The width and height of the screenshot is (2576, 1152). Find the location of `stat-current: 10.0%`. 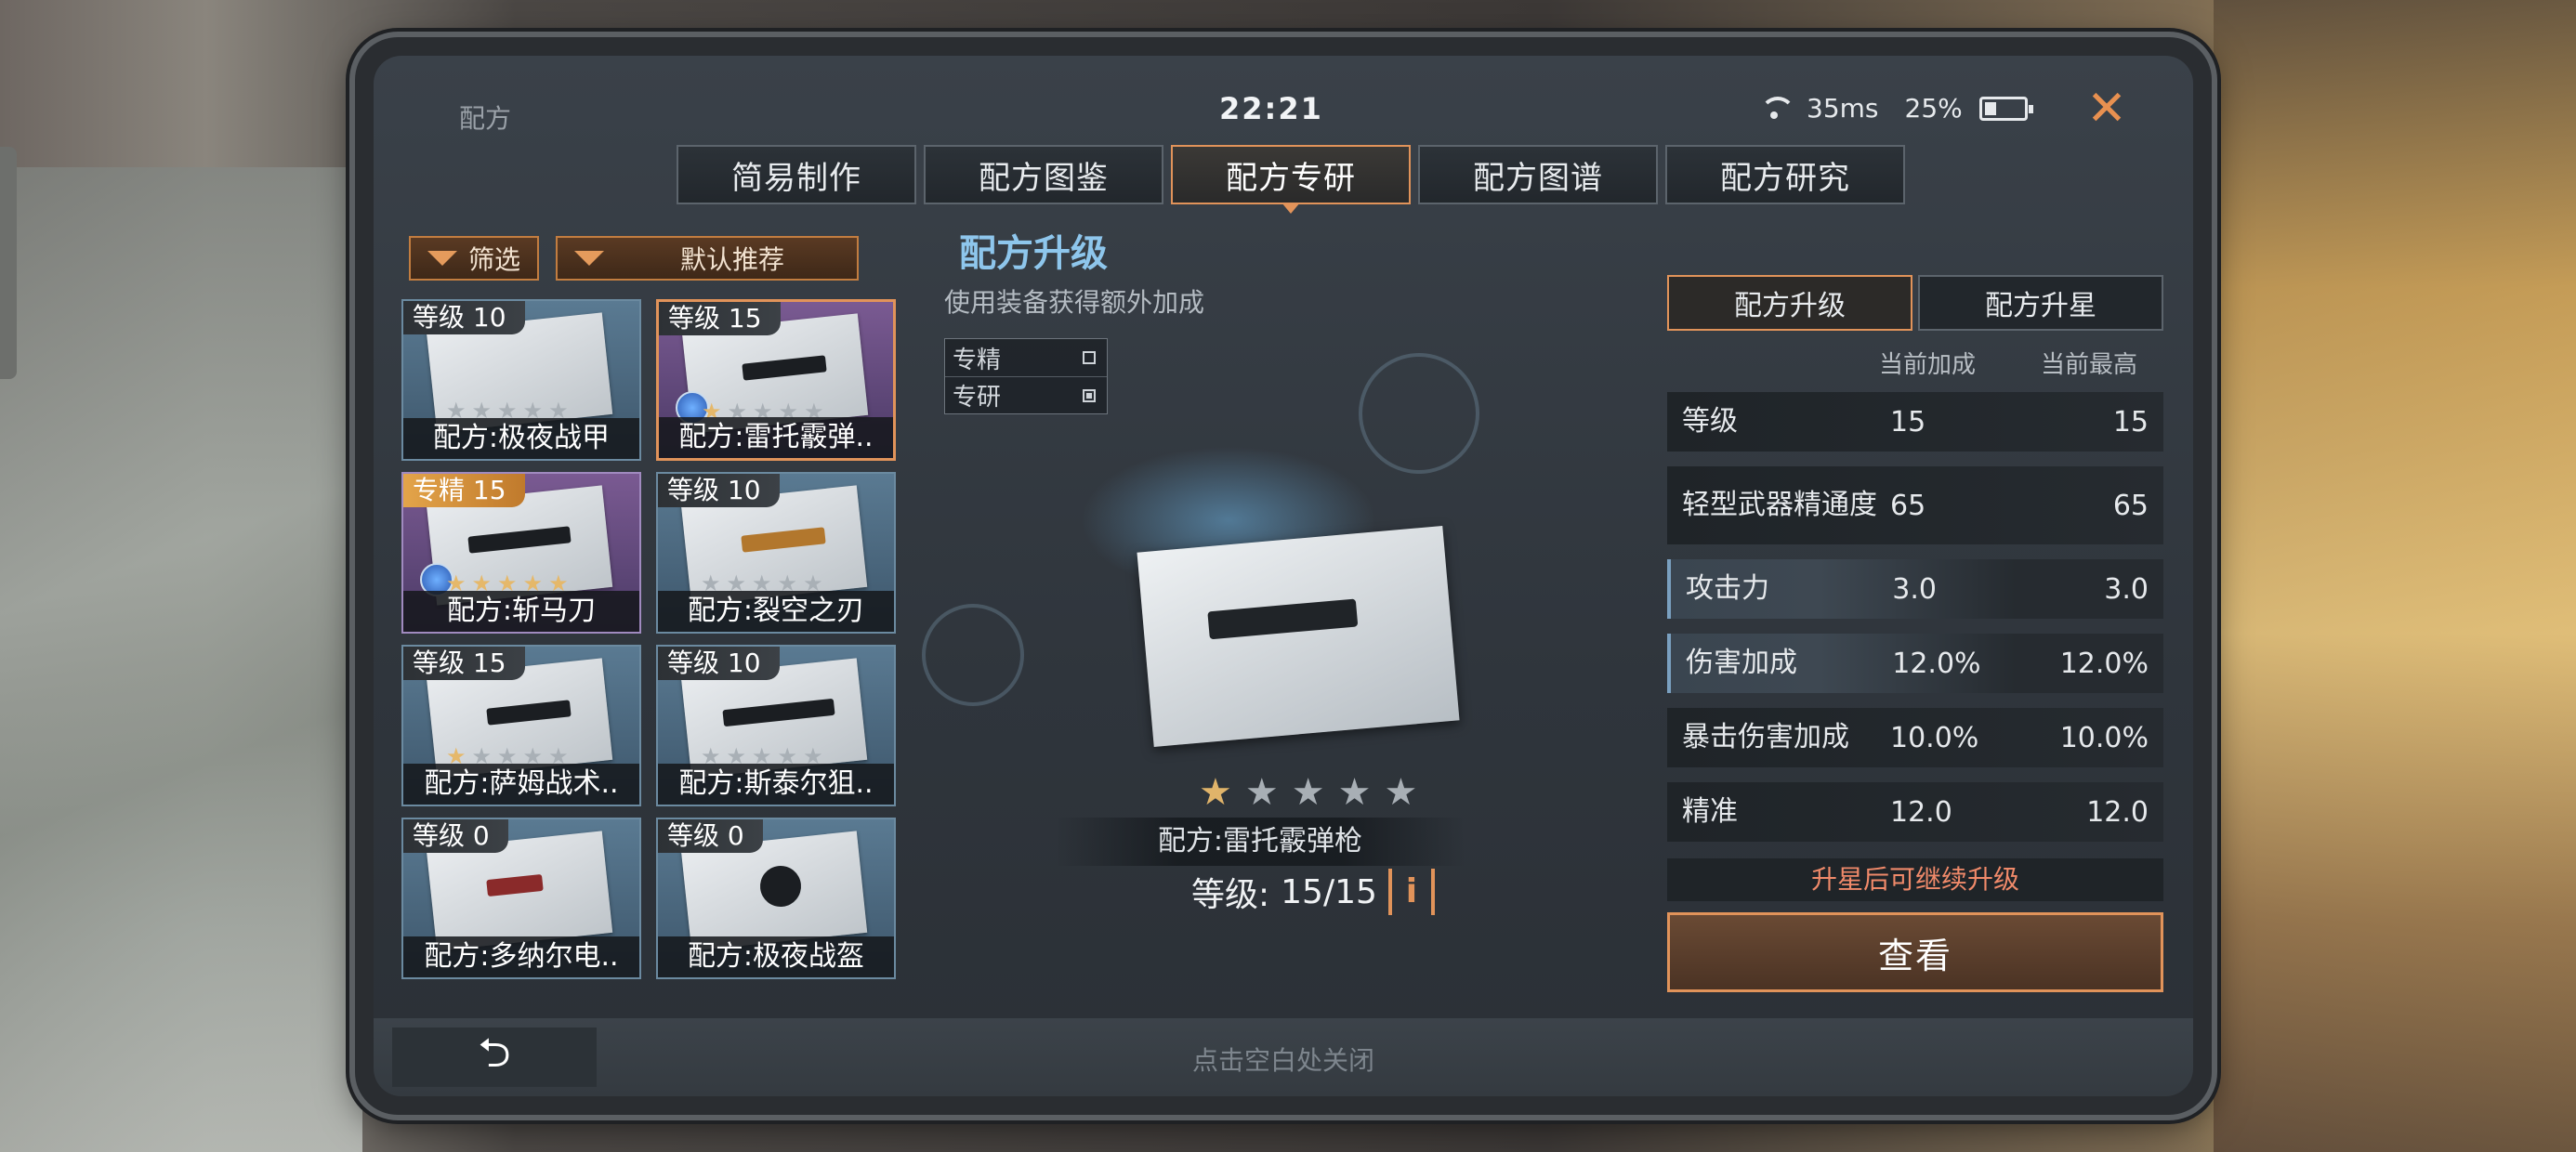

stat-current: 10.0% is located at coordinates (1934, 737).